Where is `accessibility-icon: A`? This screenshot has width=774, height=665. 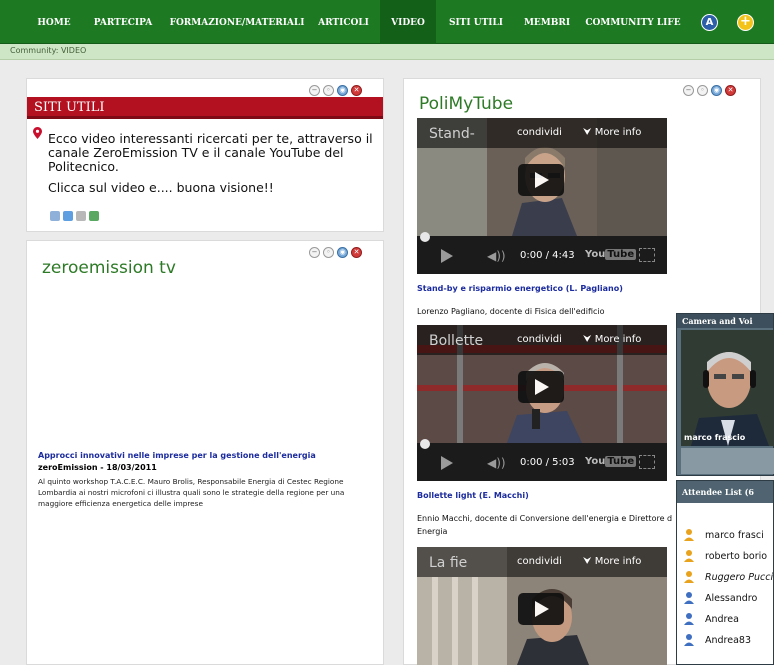 accessibility-icon: A is located at coordinates (709, 22).